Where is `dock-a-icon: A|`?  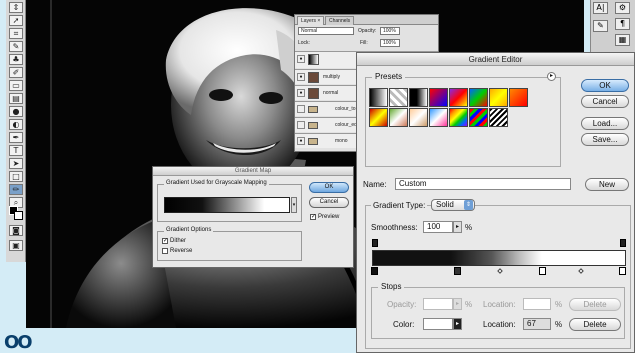
dock-a-icon: A| is located at coordinates (600, 8).